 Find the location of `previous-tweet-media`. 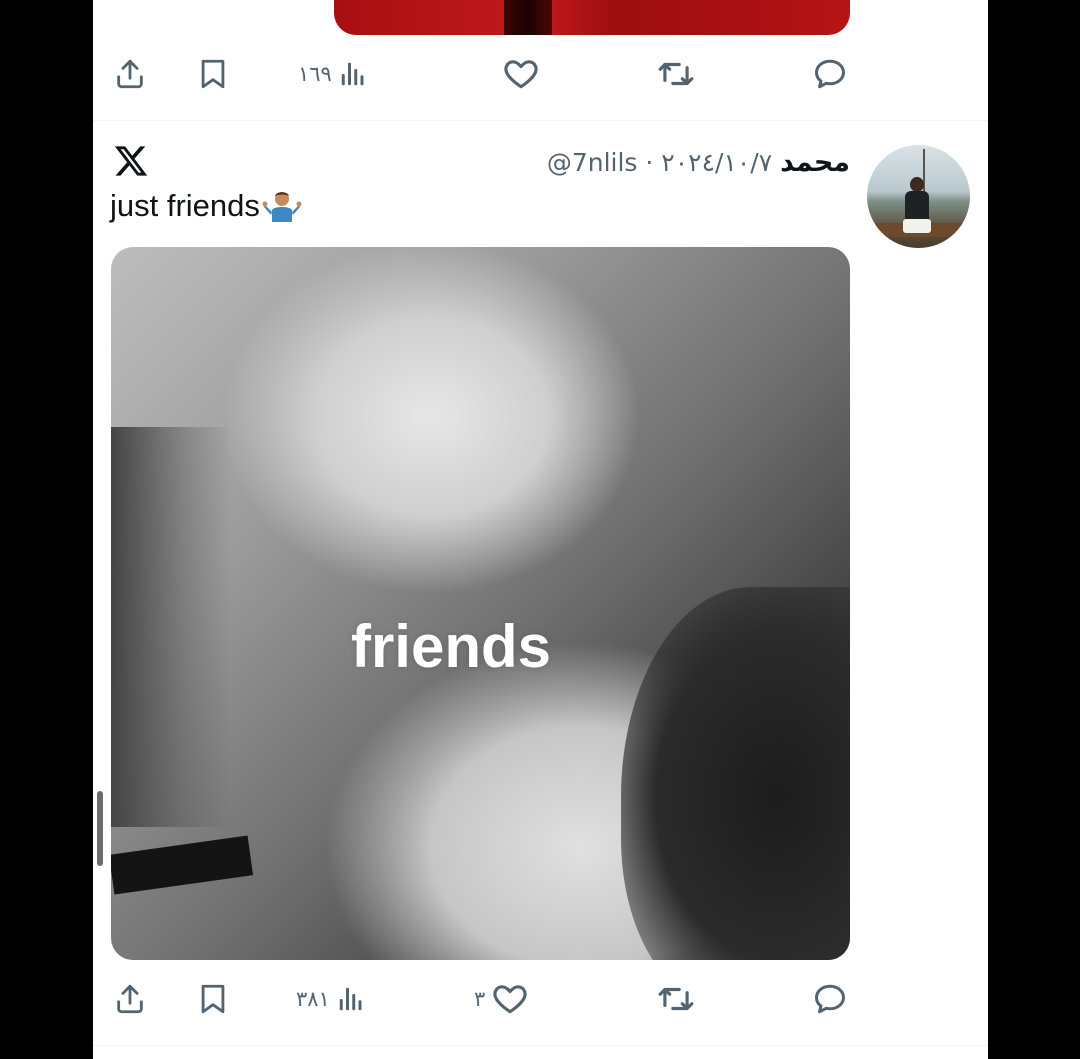

previous-tweet-media is located at coordinates (592, 17).